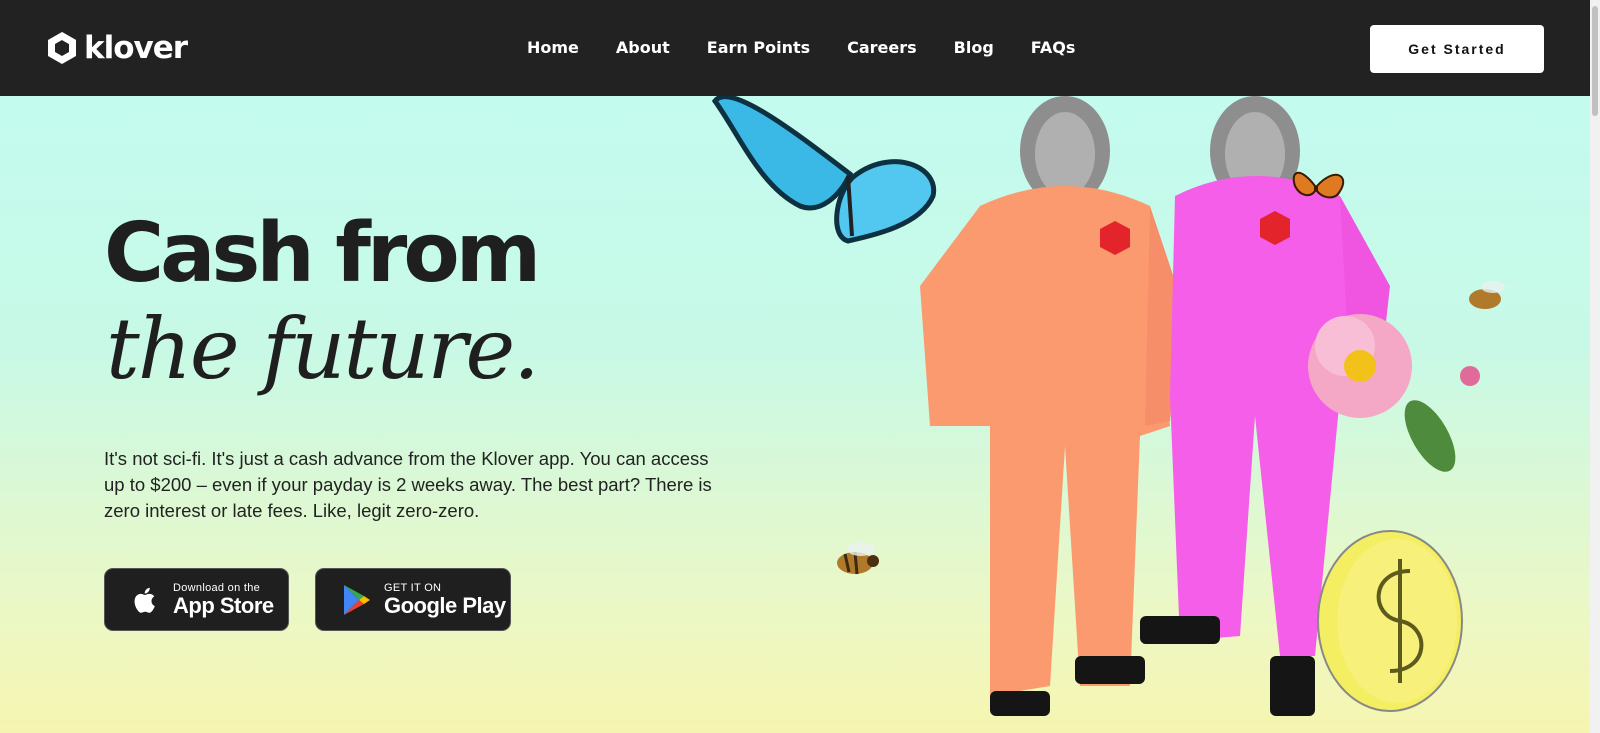  I want to click on brand-name: klover, so click(136, 48).